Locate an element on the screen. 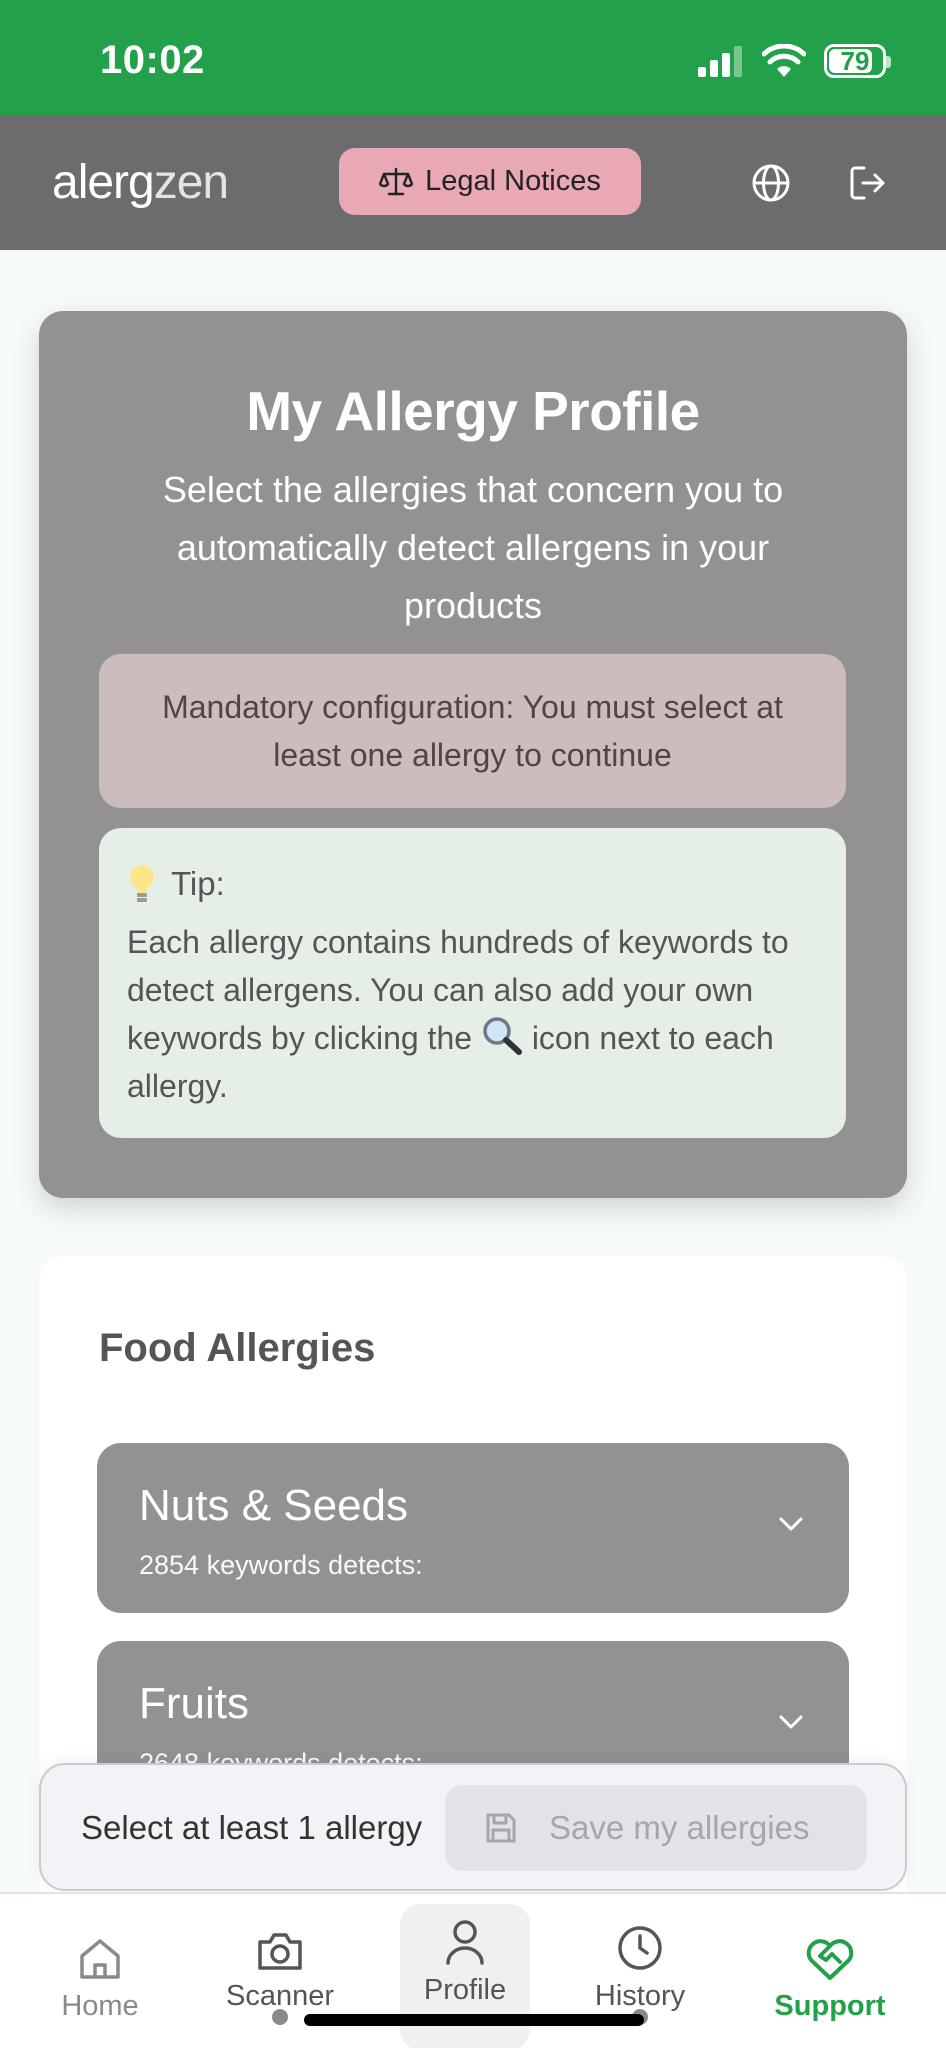 This screenshot has width=946, height=2048. save-hint: Select at least 1 allergy is located at coordinates (252, 1827).